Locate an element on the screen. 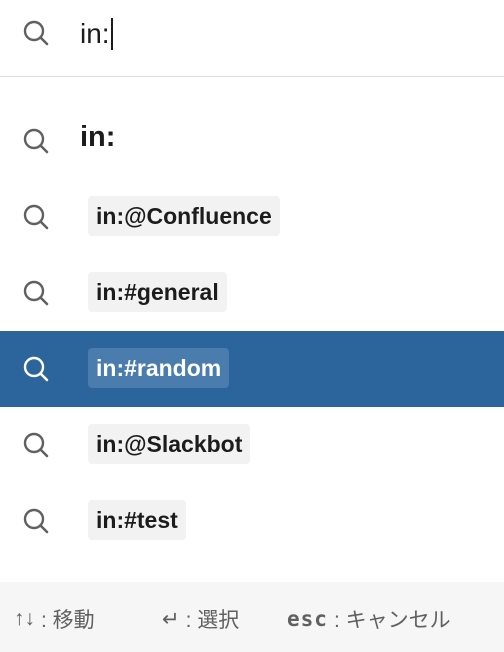  search-bar: in: is located at coordinates (252, 38).